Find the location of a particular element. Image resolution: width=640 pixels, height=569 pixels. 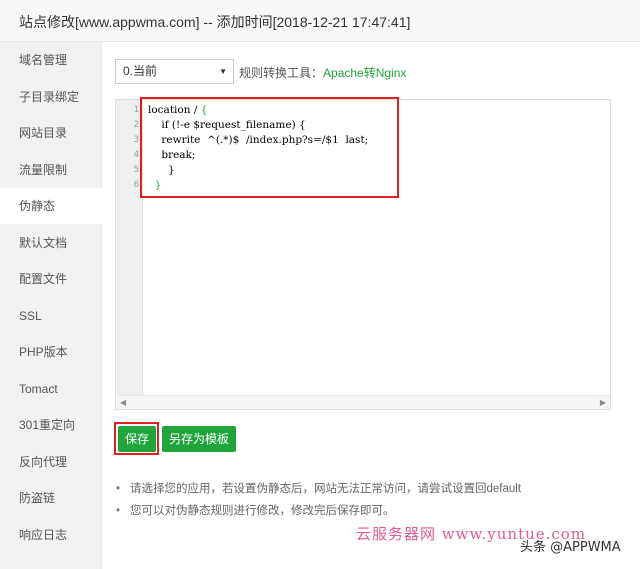

code-line: break; is located at coordinates (172, 155).